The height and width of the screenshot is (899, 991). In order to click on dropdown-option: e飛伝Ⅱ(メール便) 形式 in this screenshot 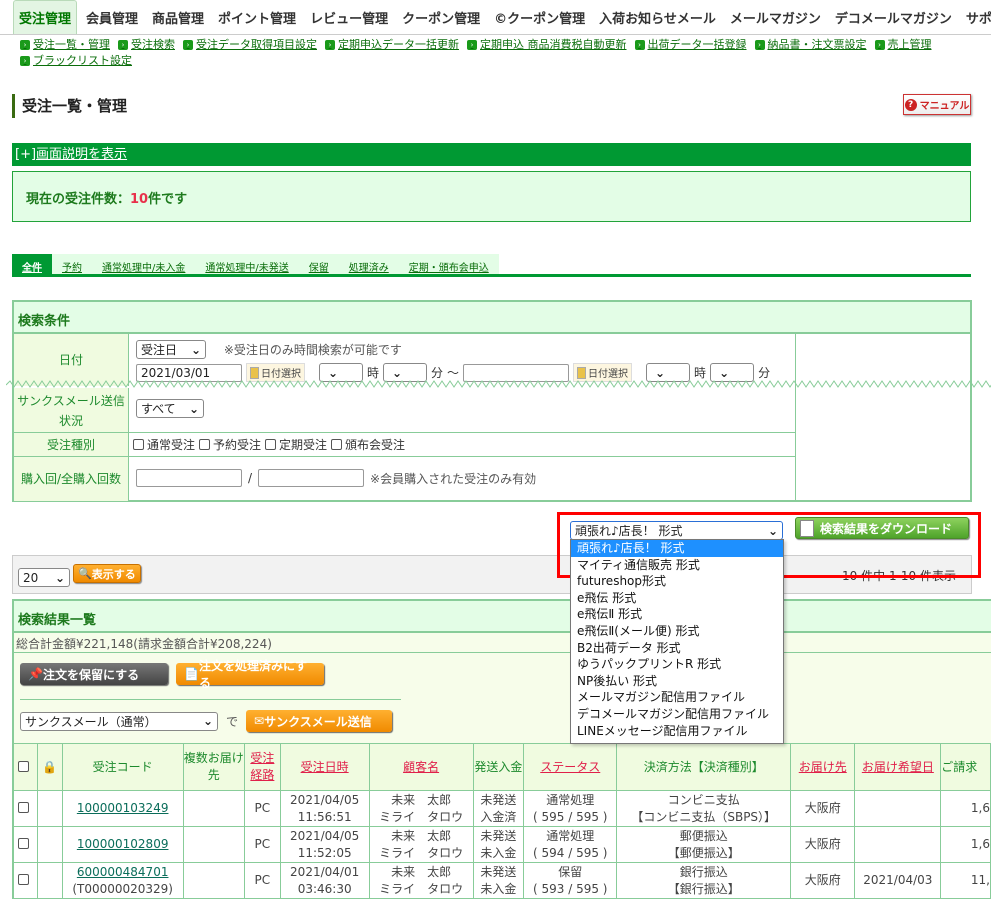, I will do `click(677, 631)`.